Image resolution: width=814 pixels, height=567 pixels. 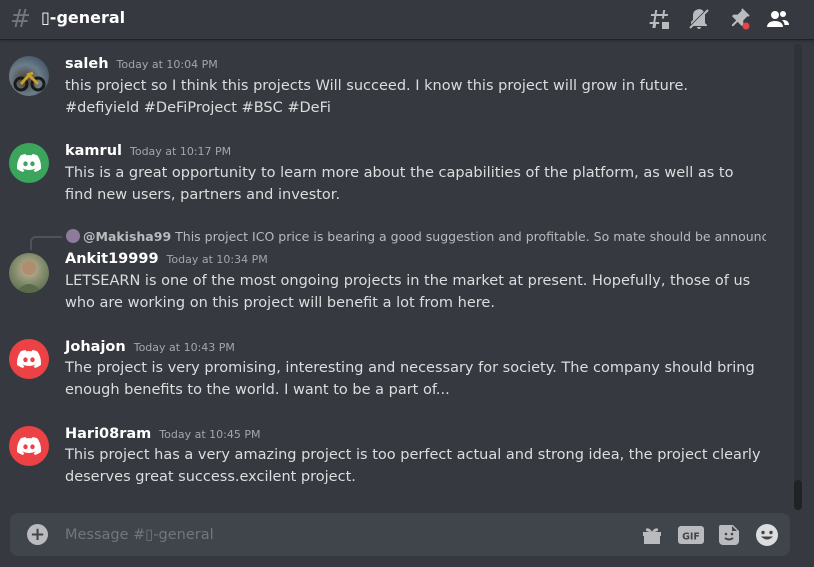 I want to click on add-icon: +, so click(x=37, y=534).